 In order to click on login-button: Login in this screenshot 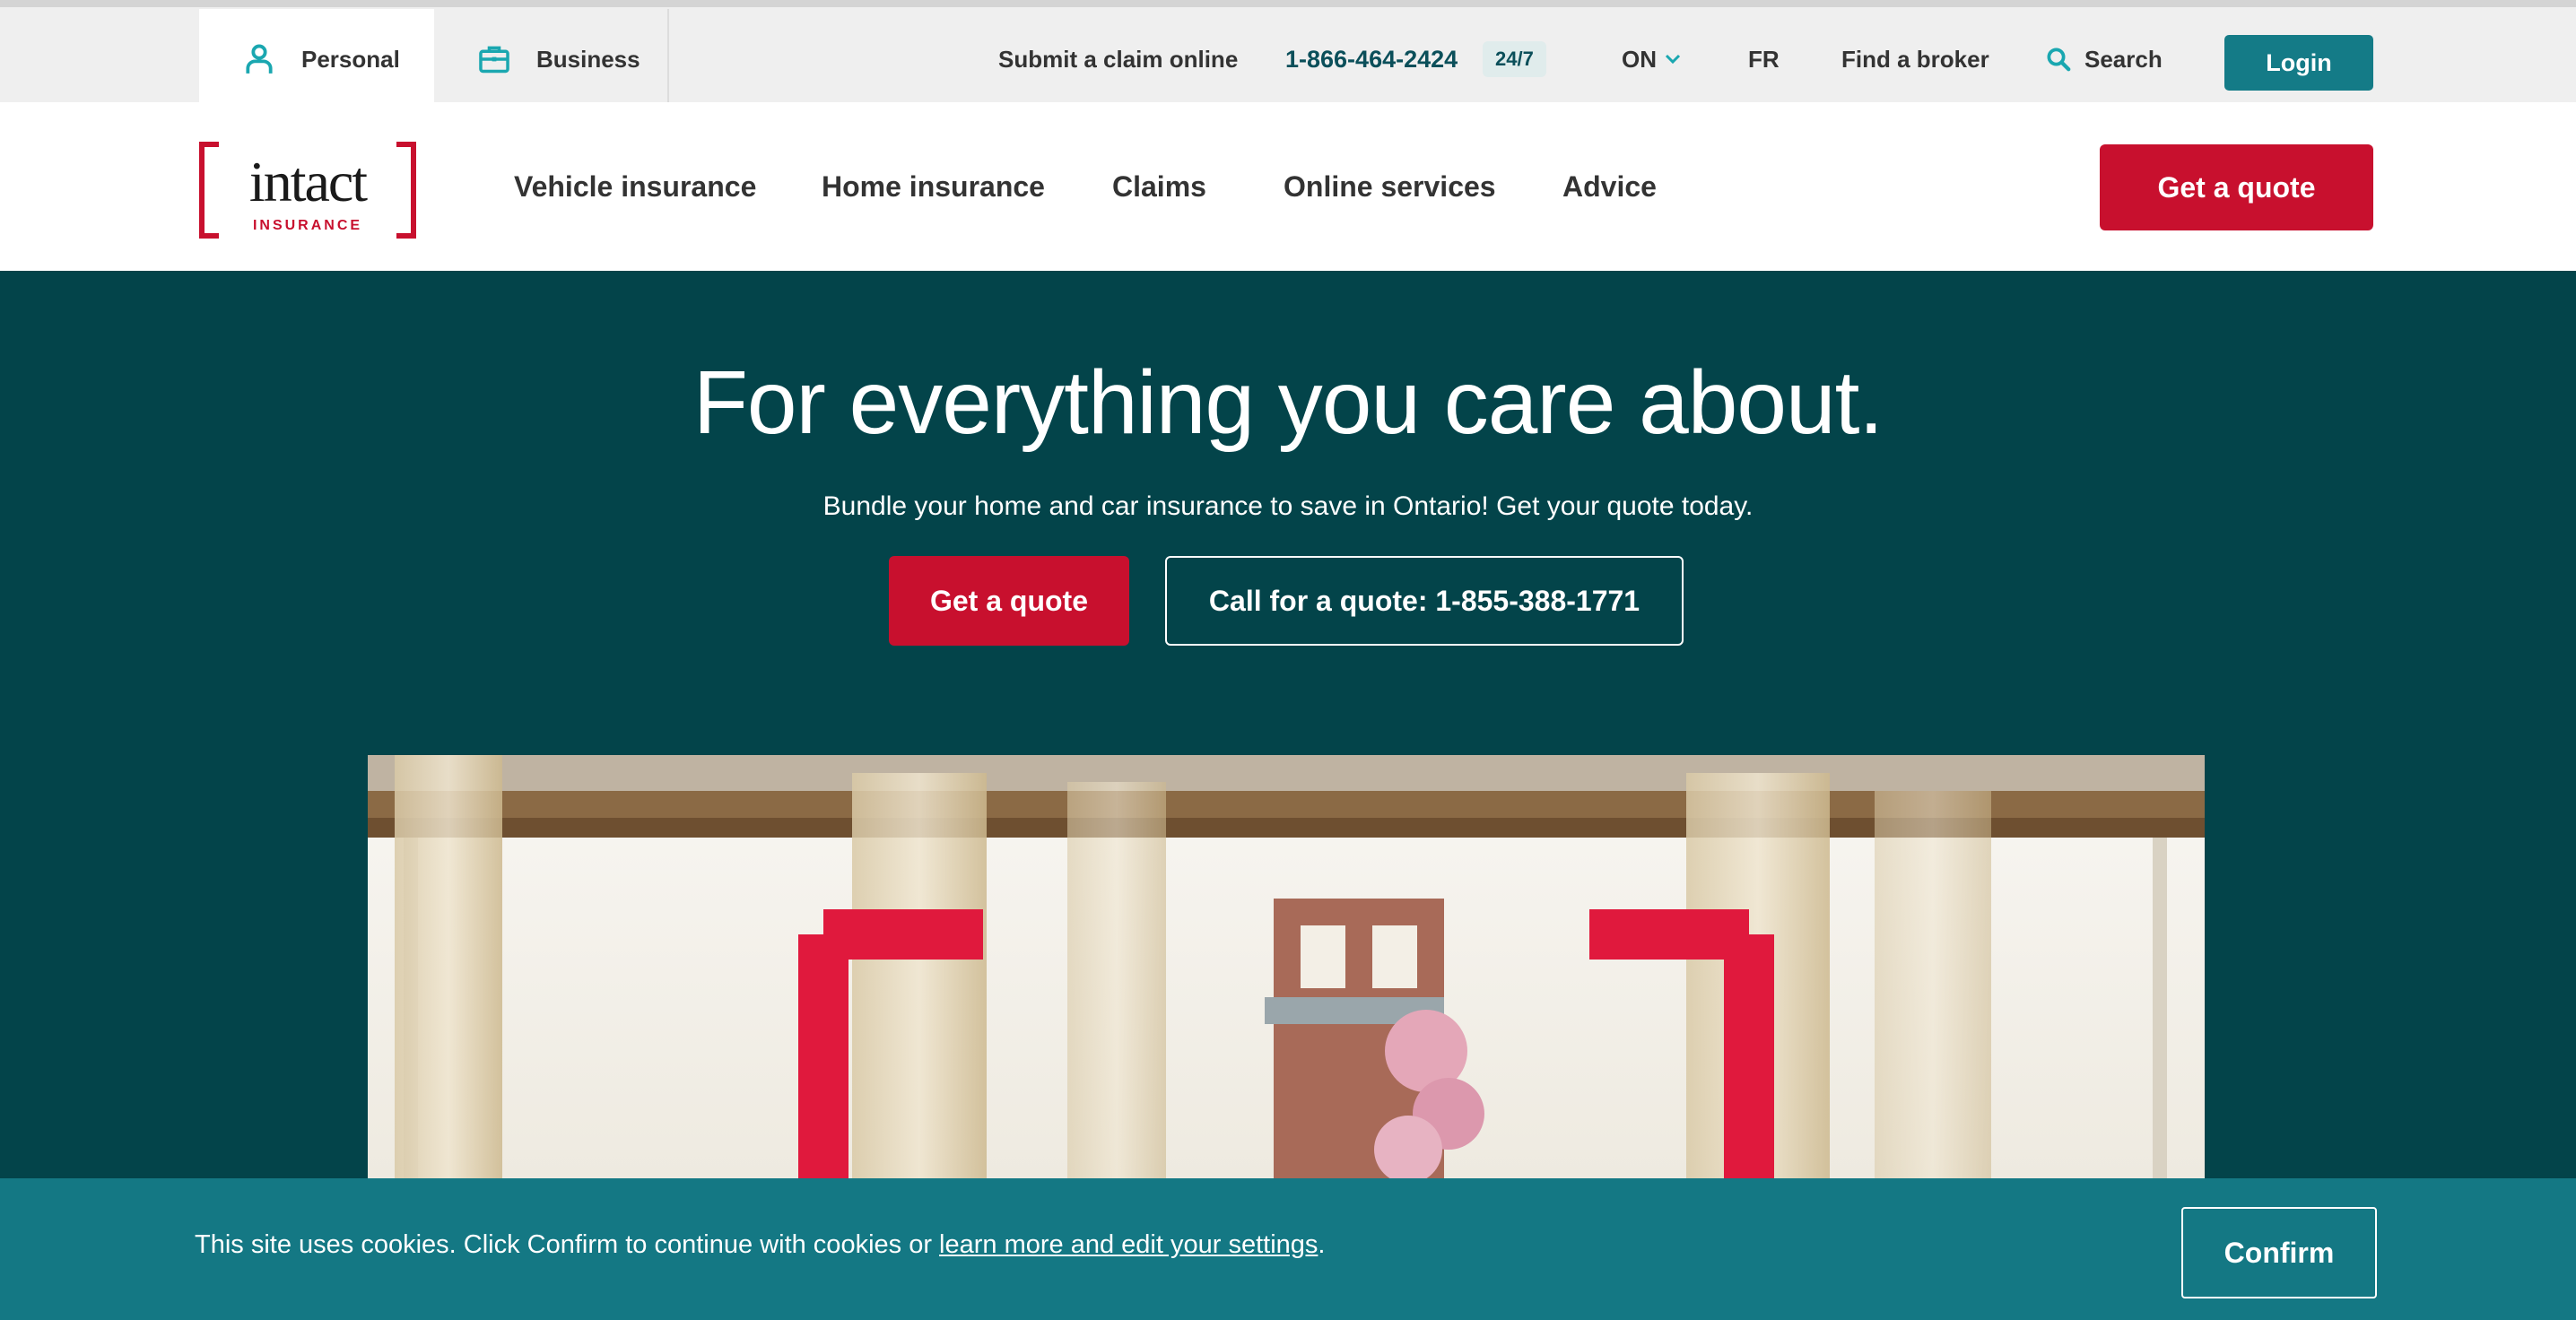, I will do `click(2298, 63)`.